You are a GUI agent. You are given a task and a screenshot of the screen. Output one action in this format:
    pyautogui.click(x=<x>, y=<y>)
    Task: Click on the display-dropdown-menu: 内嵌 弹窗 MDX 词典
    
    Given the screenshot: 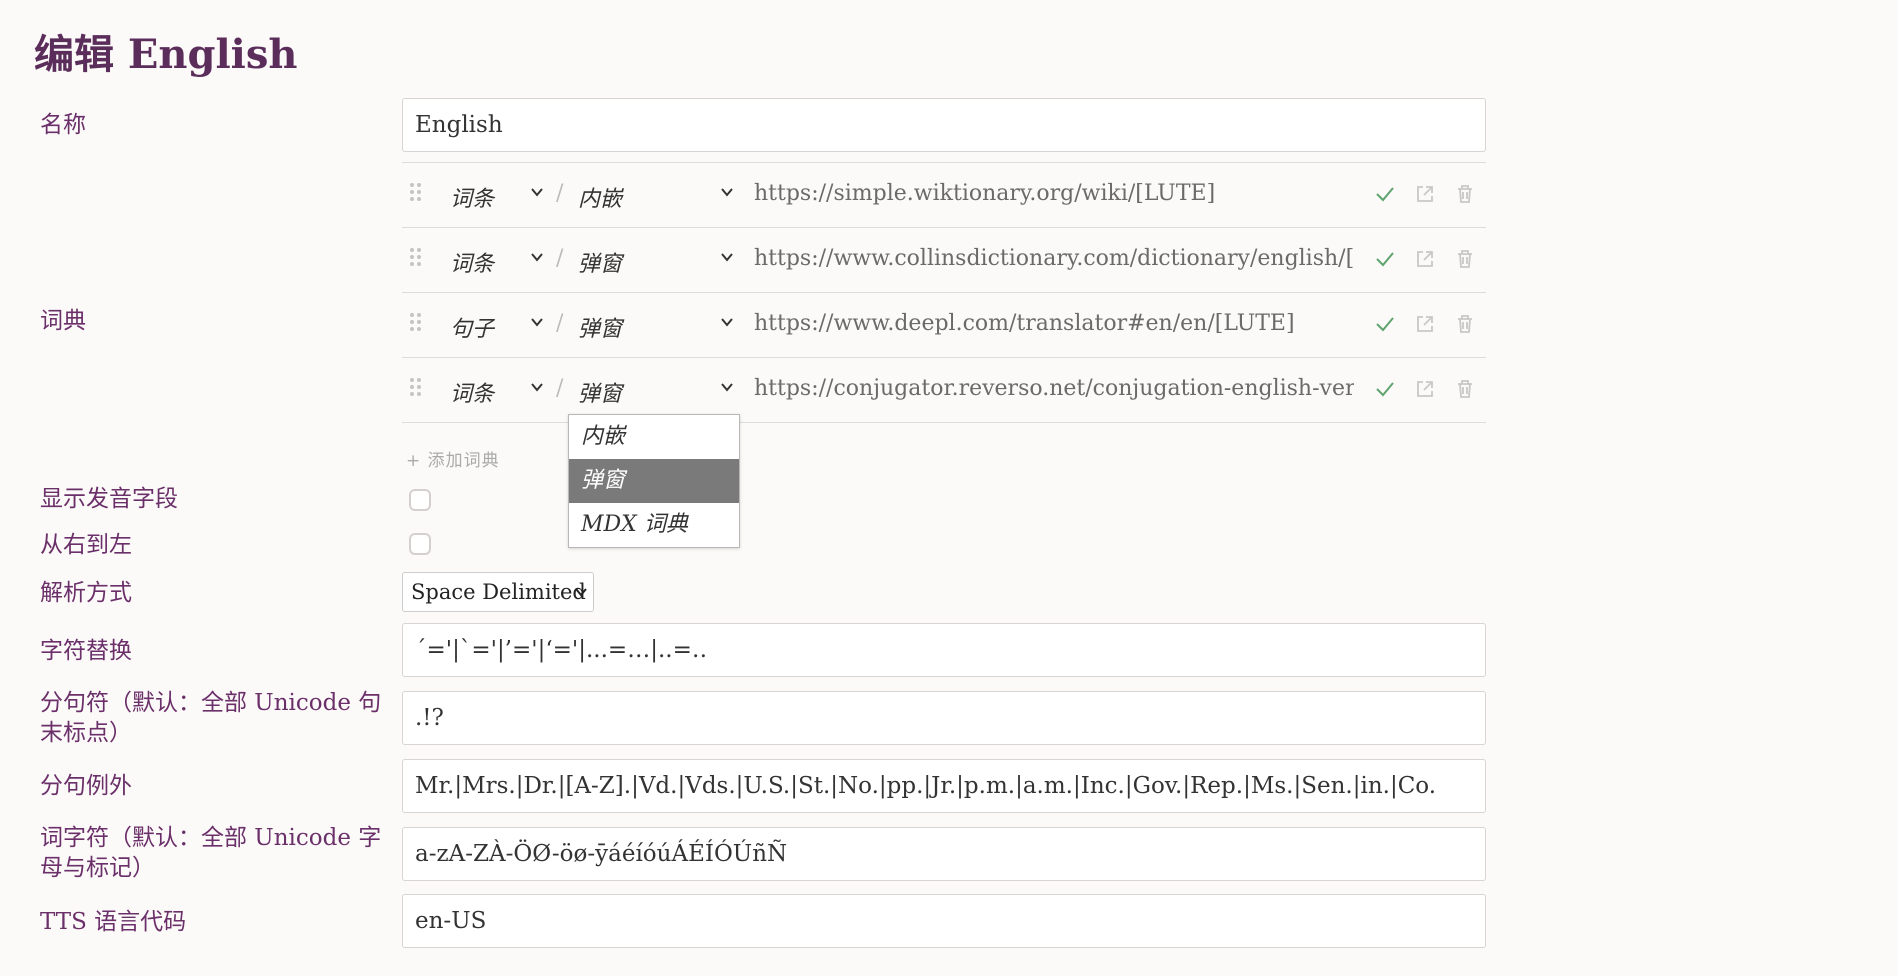 What is the action you would take?
    pyautogui.click(x=654, y=481)
    